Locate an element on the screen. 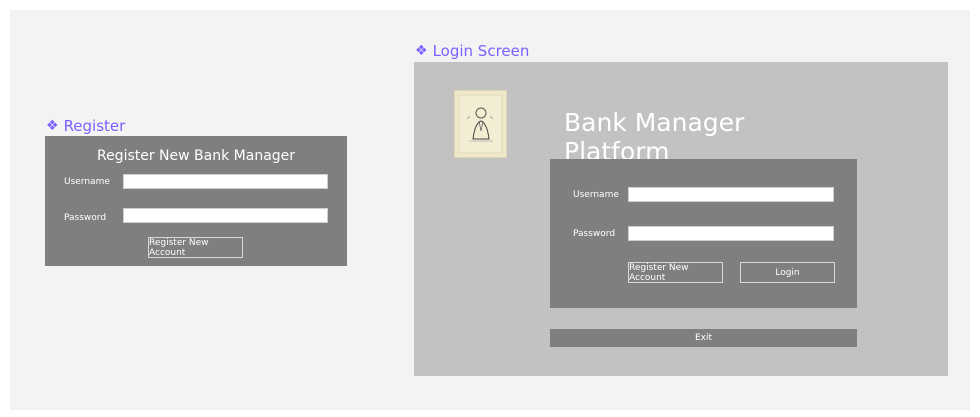 This screenshot has width=980, height=417. login-button: Login is located at coordinates (787, 272).